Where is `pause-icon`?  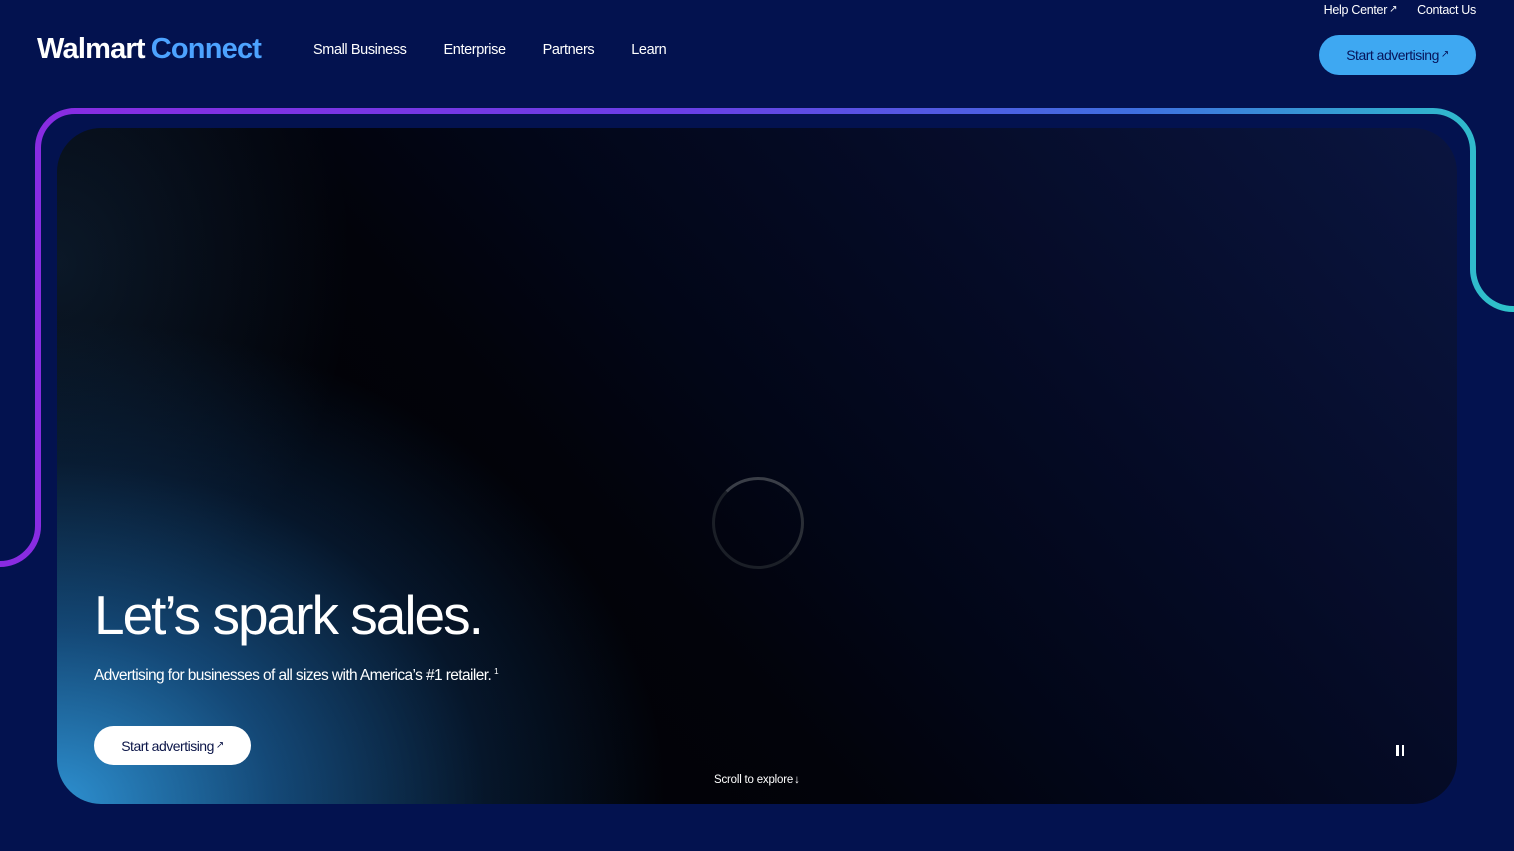
pause-icon is located at coordinates (1400, 750).